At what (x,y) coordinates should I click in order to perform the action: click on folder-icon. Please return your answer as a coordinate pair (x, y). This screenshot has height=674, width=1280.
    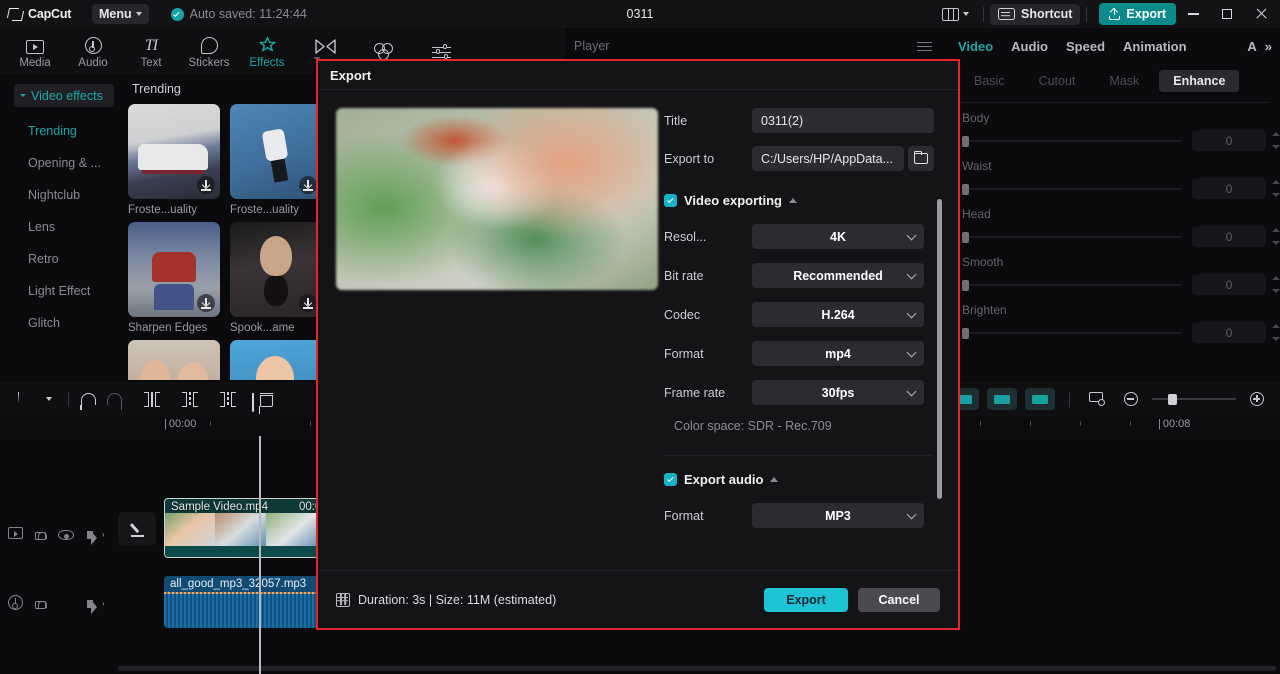
    Looking at the image, I should click on (921, 158).